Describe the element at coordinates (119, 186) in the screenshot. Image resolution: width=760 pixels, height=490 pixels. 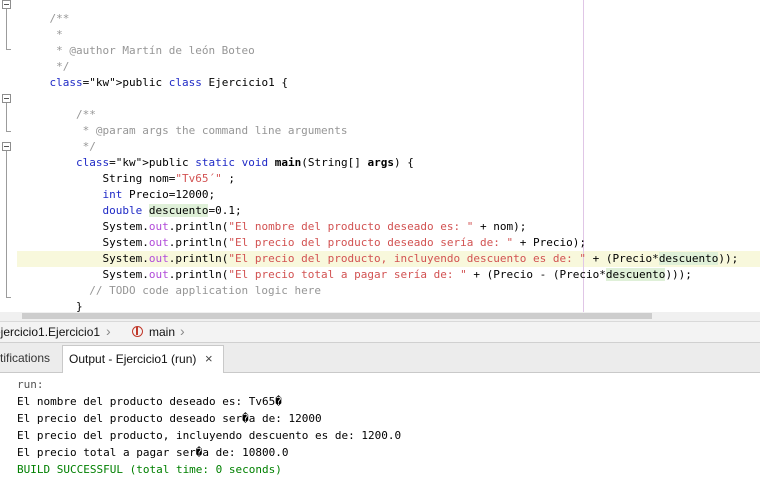
I see `code-line: int Precio=12000;` at that location.